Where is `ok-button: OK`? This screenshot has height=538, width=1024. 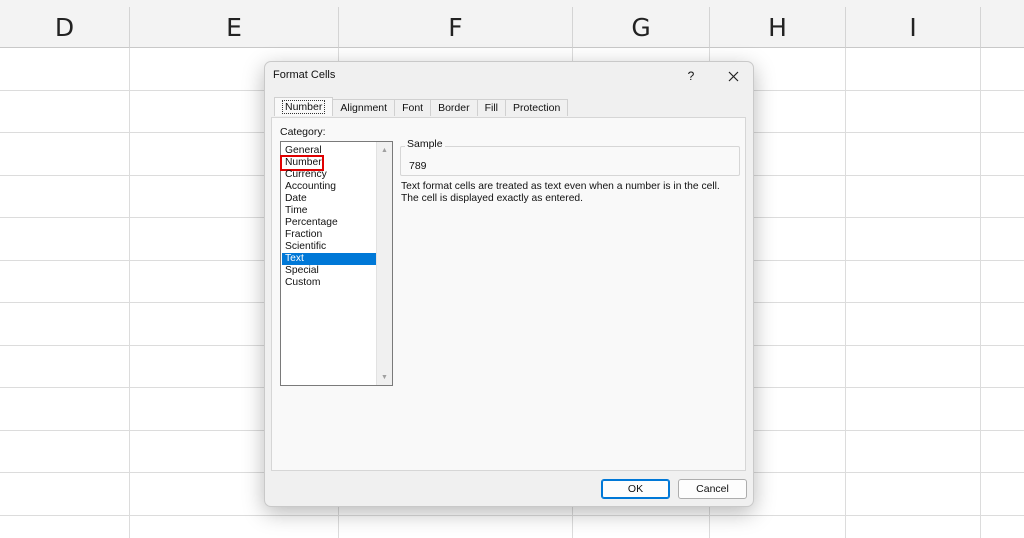 ok-button: OK is located at coordinates (635, 489).